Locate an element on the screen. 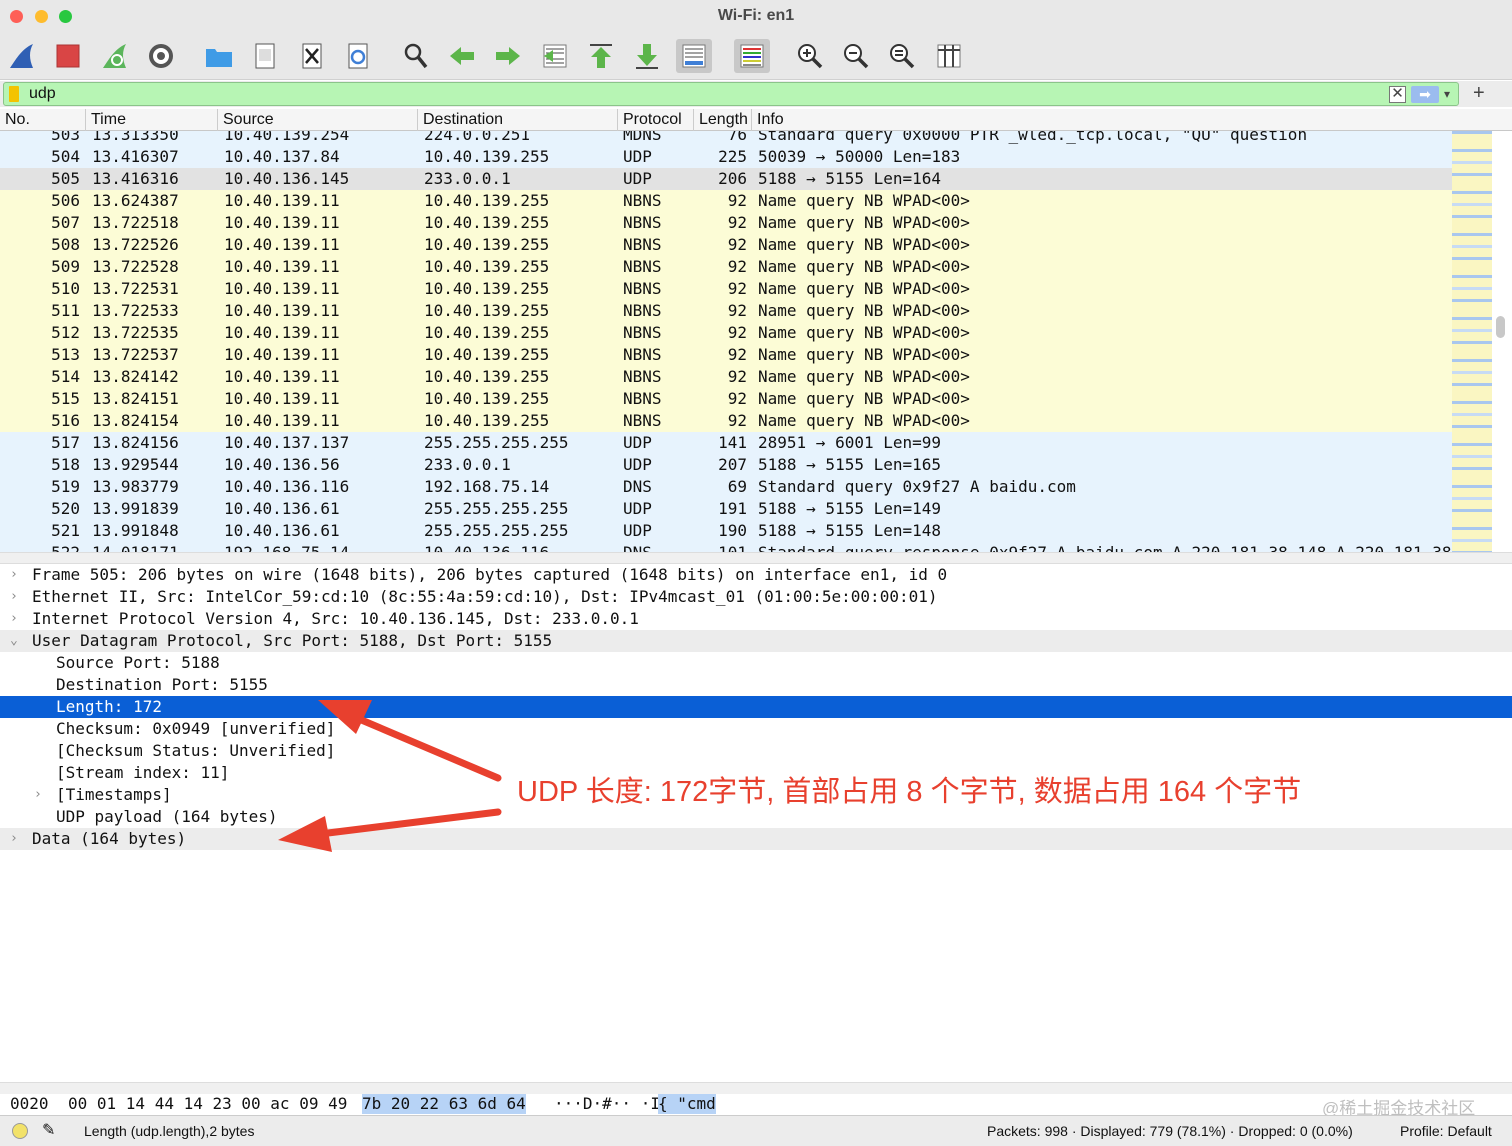 The width and height of the screenshot is (1512, 1146). bytes-ascii: ···D·#·· ·I is located at coordinates (607, 1104).